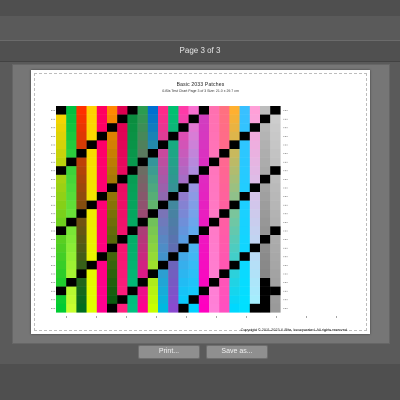 The image size is (400, 400). What do you see at coordinates (200, 51) in the screenshot?
I see `page-indicator: Page 3 of 3` at bounding box center [200, 51].